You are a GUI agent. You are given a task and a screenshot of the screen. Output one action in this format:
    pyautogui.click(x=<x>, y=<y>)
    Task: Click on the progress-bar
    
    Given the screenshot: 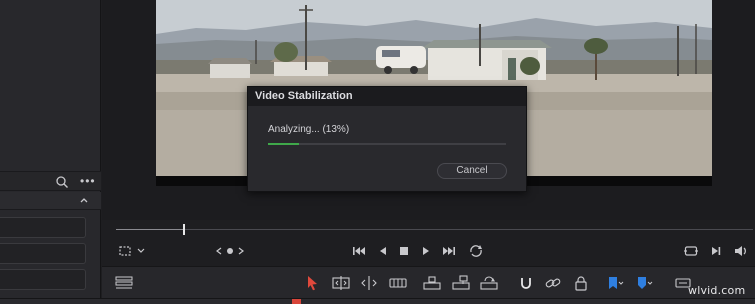 What is the action you would take?
    pyautogui.click(x=387, y=144)
    